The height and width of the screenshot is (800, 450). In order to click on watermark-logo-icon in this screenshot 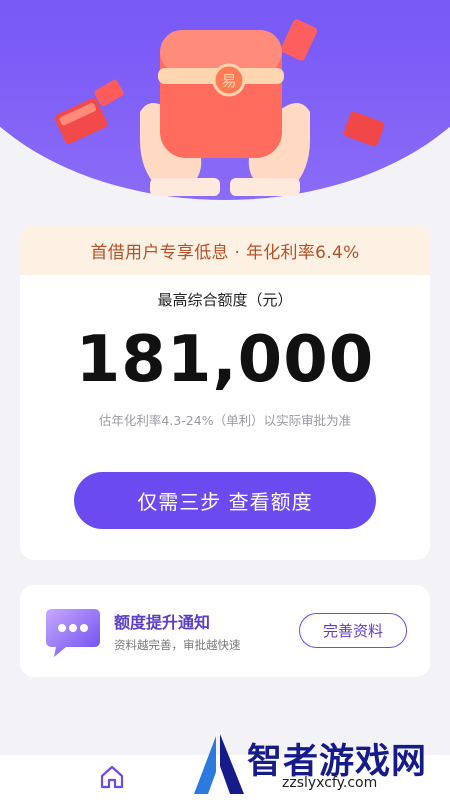, I will do `click(219, 764)`.